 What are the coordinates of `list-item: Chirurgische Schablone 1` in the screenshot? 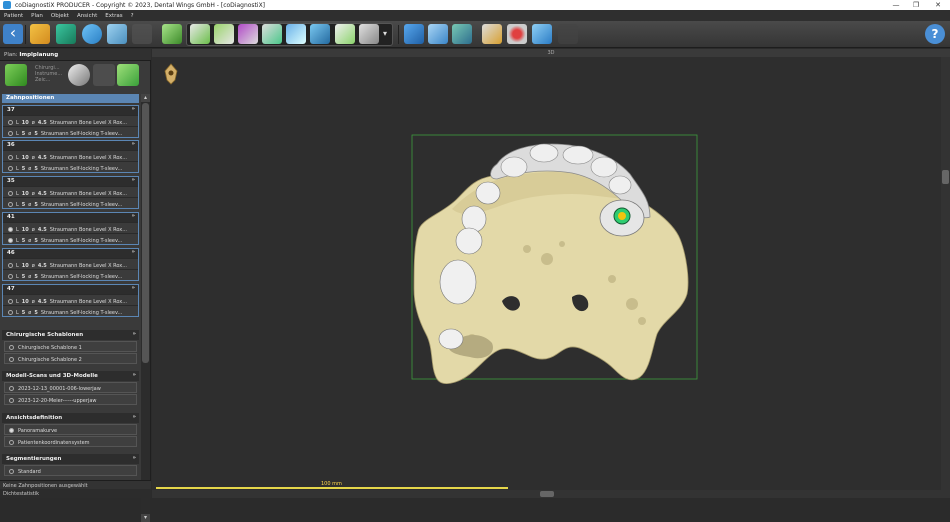 It's located at (70, 346).